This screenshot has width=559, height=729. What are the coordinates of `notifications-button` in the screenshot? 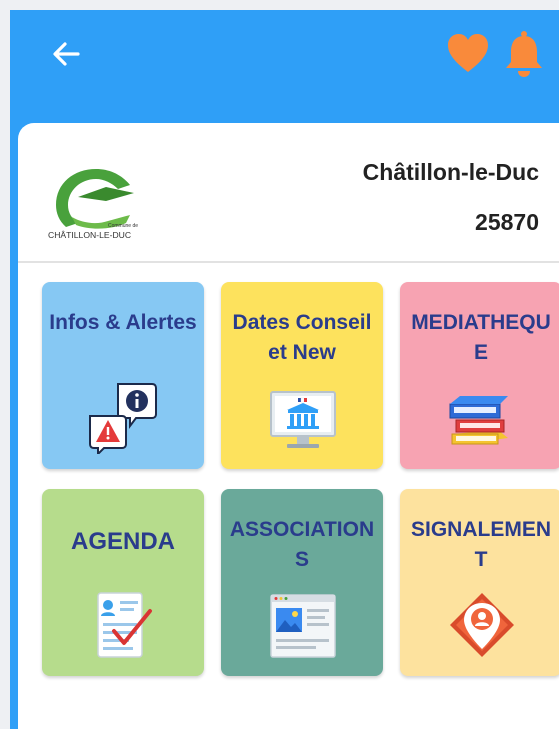 It's located at (524, 54).